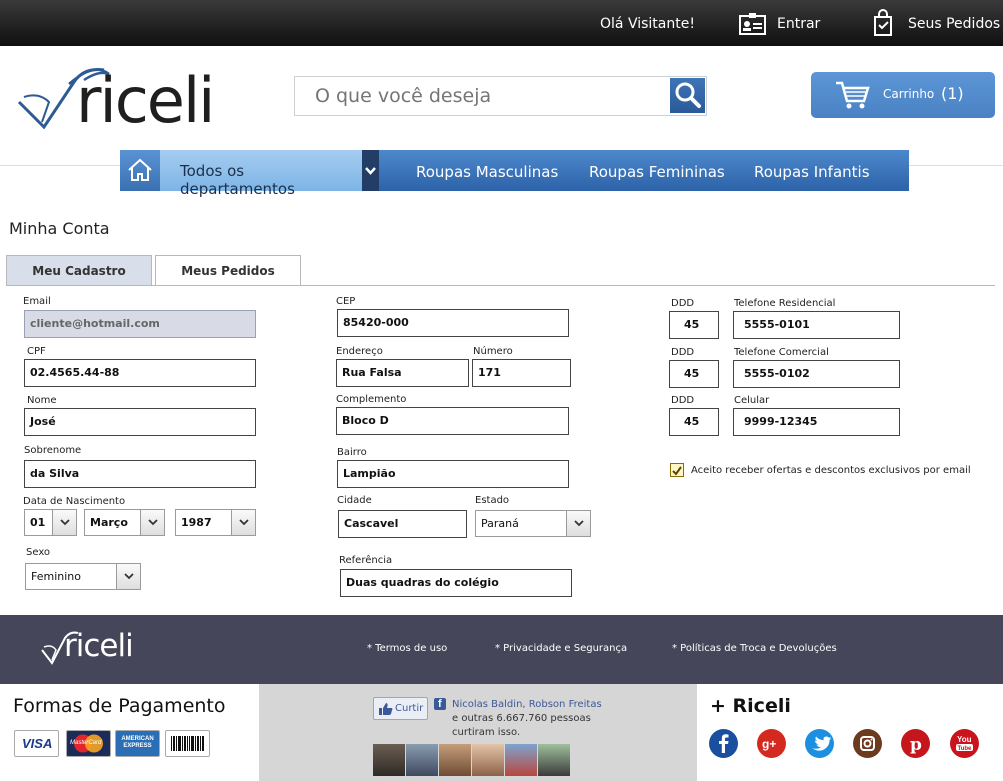  What do you see at coordinates (370, 170) in the screenshot?
I see `departments-dropdown-toggle` at bounding box center [370, 170].